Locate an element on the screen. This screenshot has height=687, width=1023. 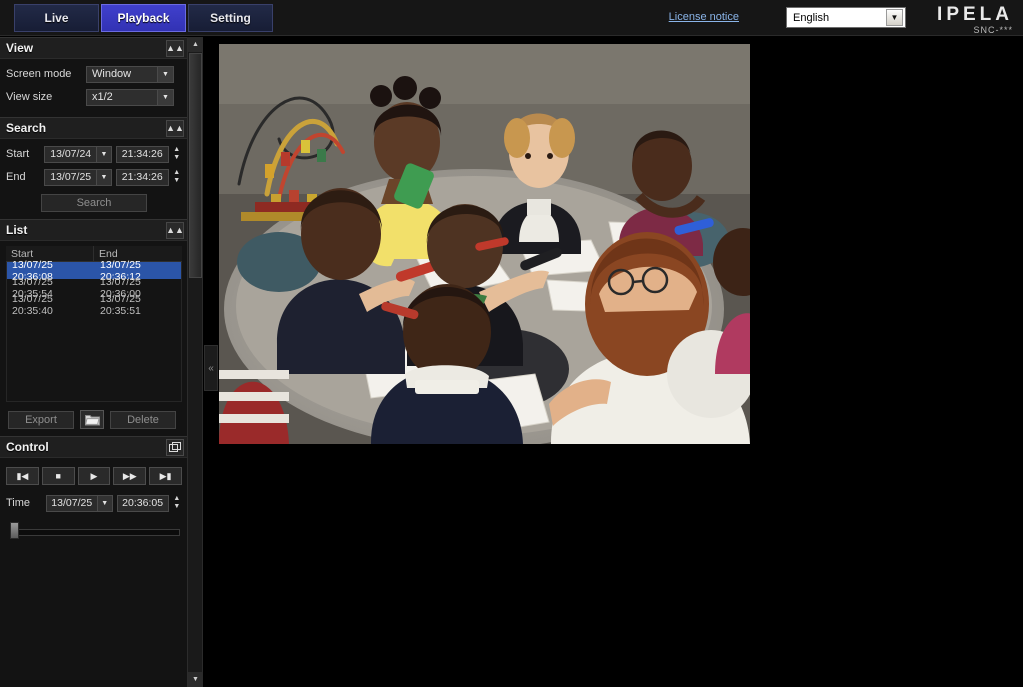
control-time-row: Time 13/07/25 ▼ 20:36:05 ▲ ▼ is located at coordinates (94, 503).